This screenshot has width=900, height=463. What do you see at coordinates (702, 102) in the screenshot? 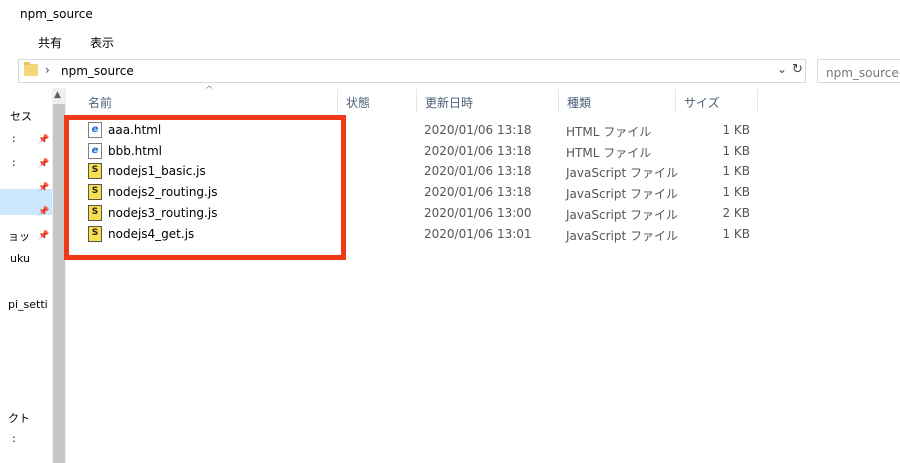
I see `column-header-size: サイズ` at bounding box center [702, 102].